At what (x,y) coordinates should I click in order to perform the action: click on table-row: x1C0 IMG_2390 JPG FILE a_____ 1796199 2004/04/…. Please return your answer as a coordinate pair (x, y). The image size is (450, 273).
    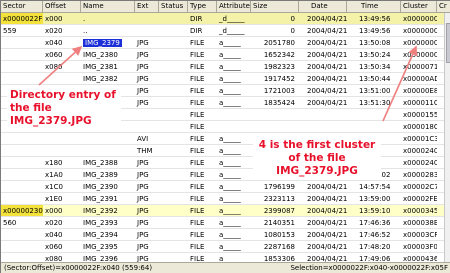
    Looking at the image, I should click on (222, 187).